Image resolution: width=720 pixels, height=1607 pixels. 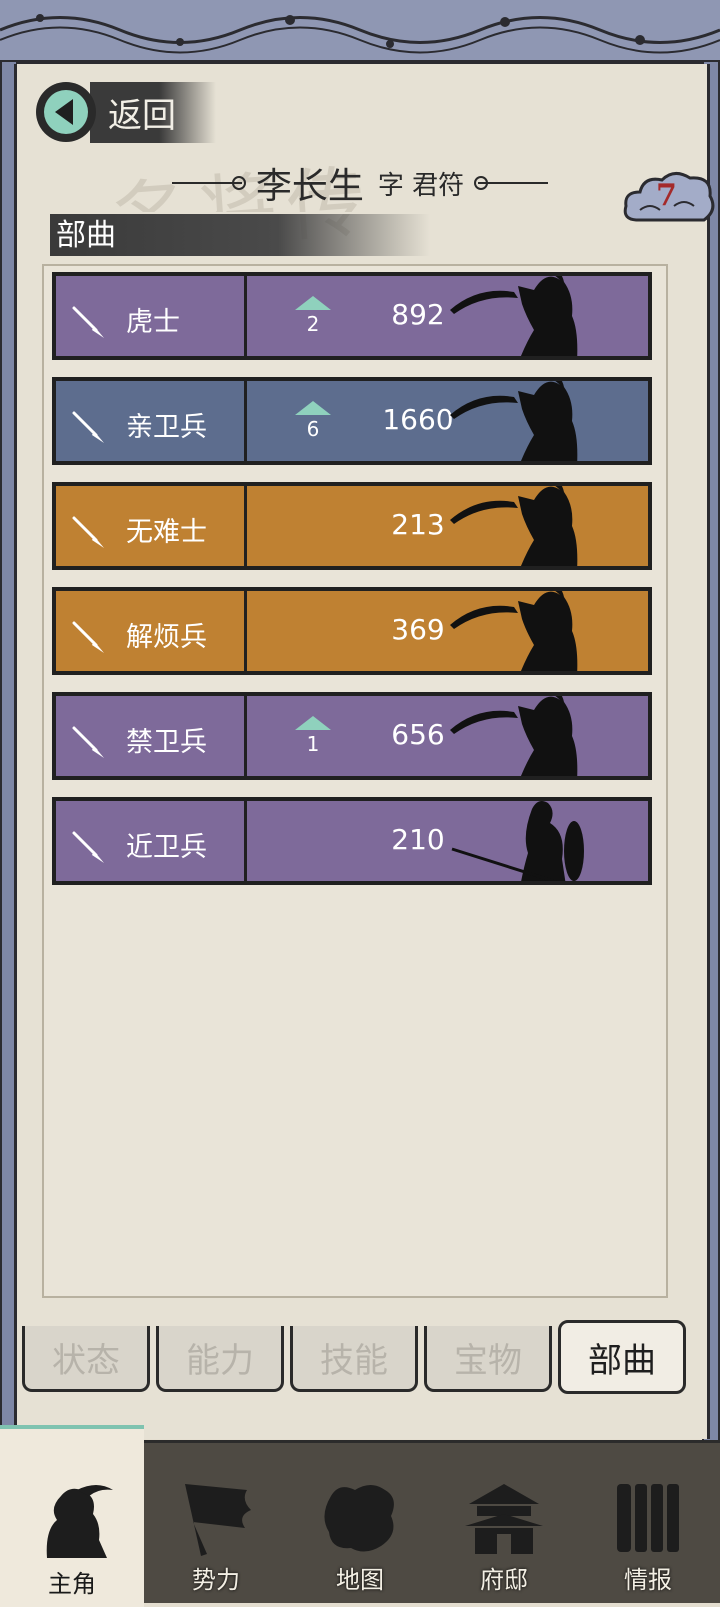 What do you see at coordinates (504, 1519) in the screenshot?
I see `mansion-icon` at bounding box center [504, 1519].